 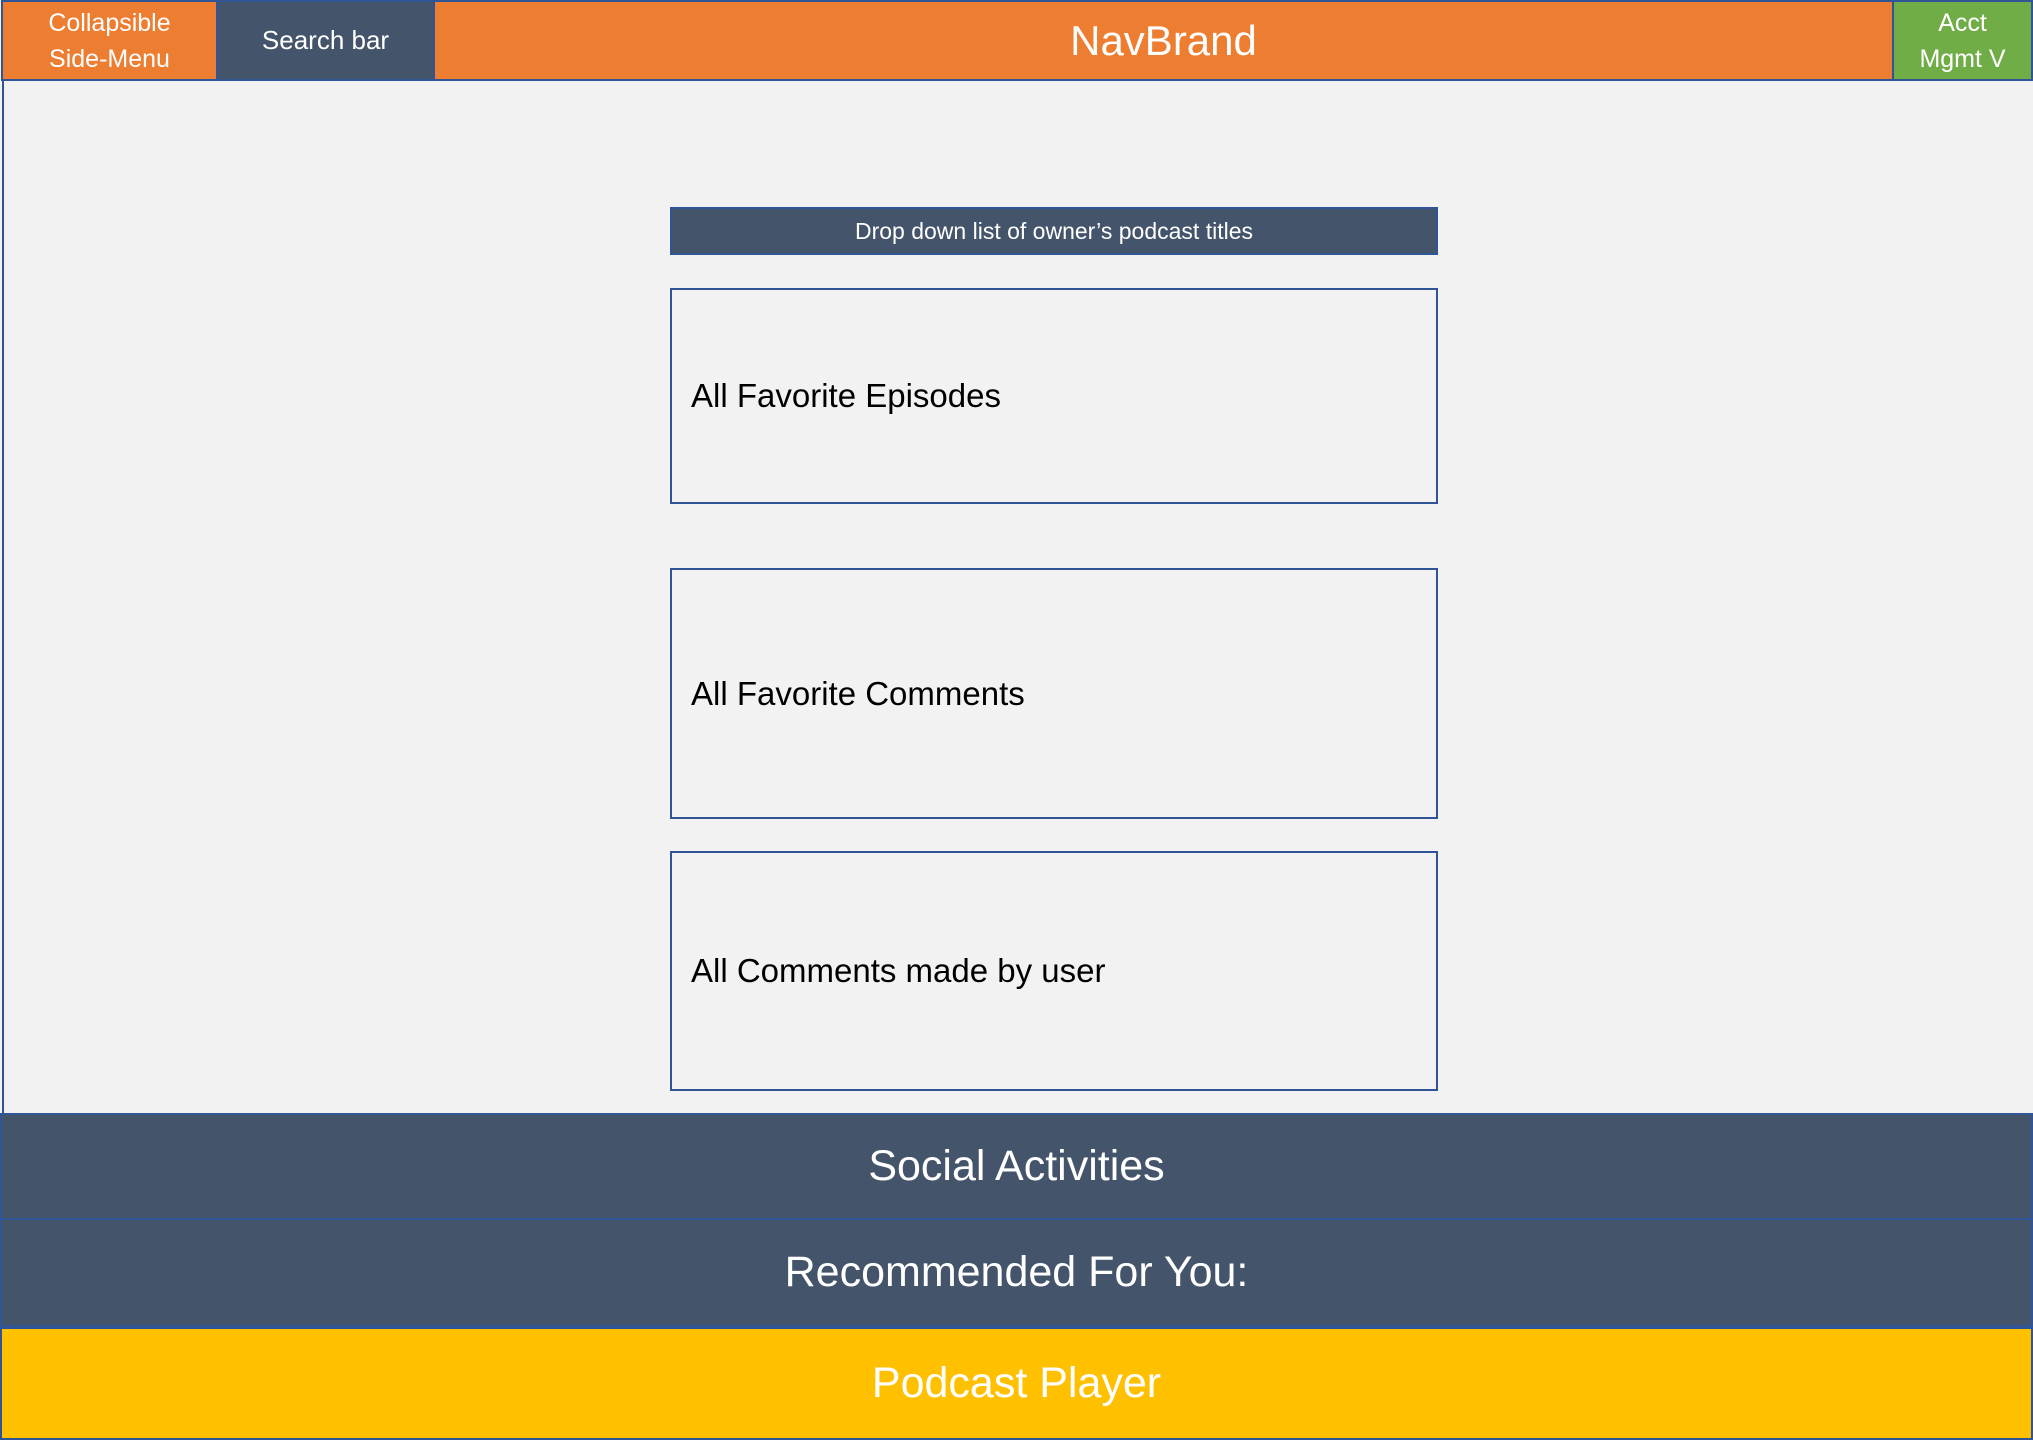 I want to click on side-menu-label: Collapsible Side-Menu, so click(x=109, y=41).